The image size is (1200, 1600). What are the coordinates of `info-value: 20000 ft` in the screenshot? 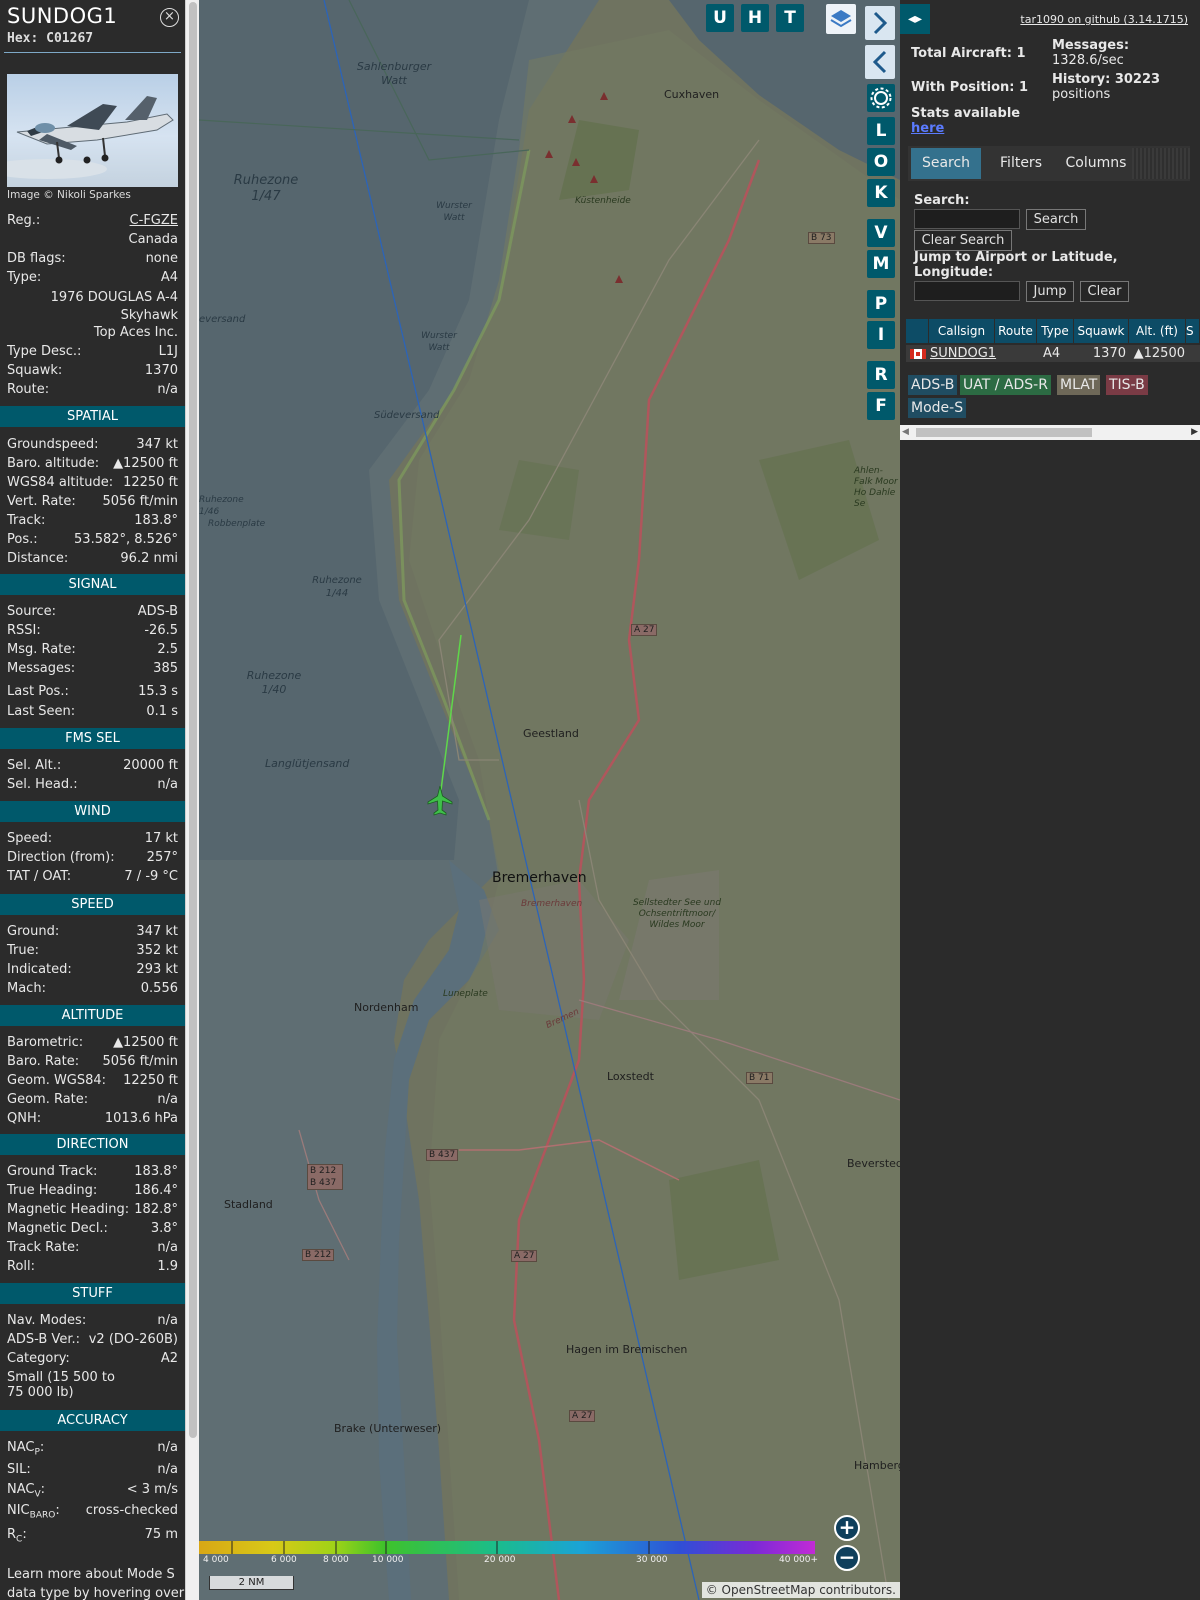 It's located at (150, 765).